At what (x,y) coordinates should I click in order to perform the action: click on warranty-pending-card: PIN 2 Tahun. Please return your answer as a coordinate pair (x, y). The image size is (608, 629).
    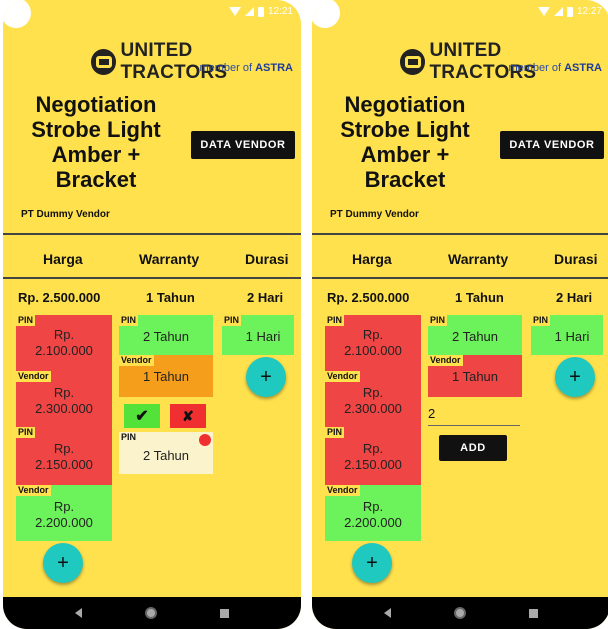
    Looking at the image, I should click on (166, 453).